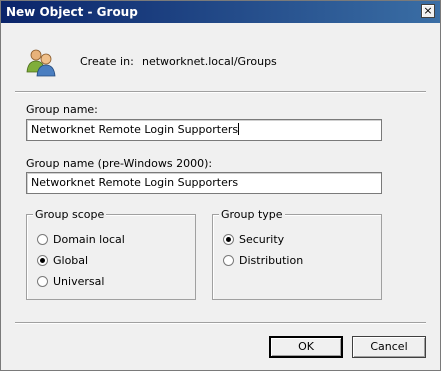  What do you see at coordinates (220, 92) in the screenshot?
I see `top-separator` at bounding box center [220, 92].